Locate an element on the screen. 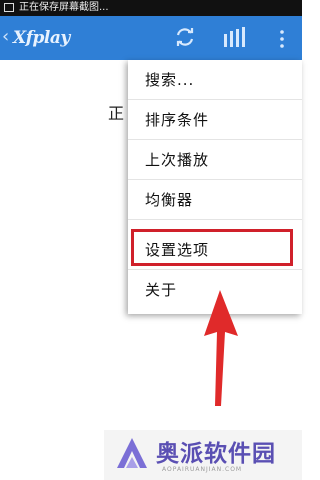  menu-item-label: 关于 is located at coordinates (161, 290).